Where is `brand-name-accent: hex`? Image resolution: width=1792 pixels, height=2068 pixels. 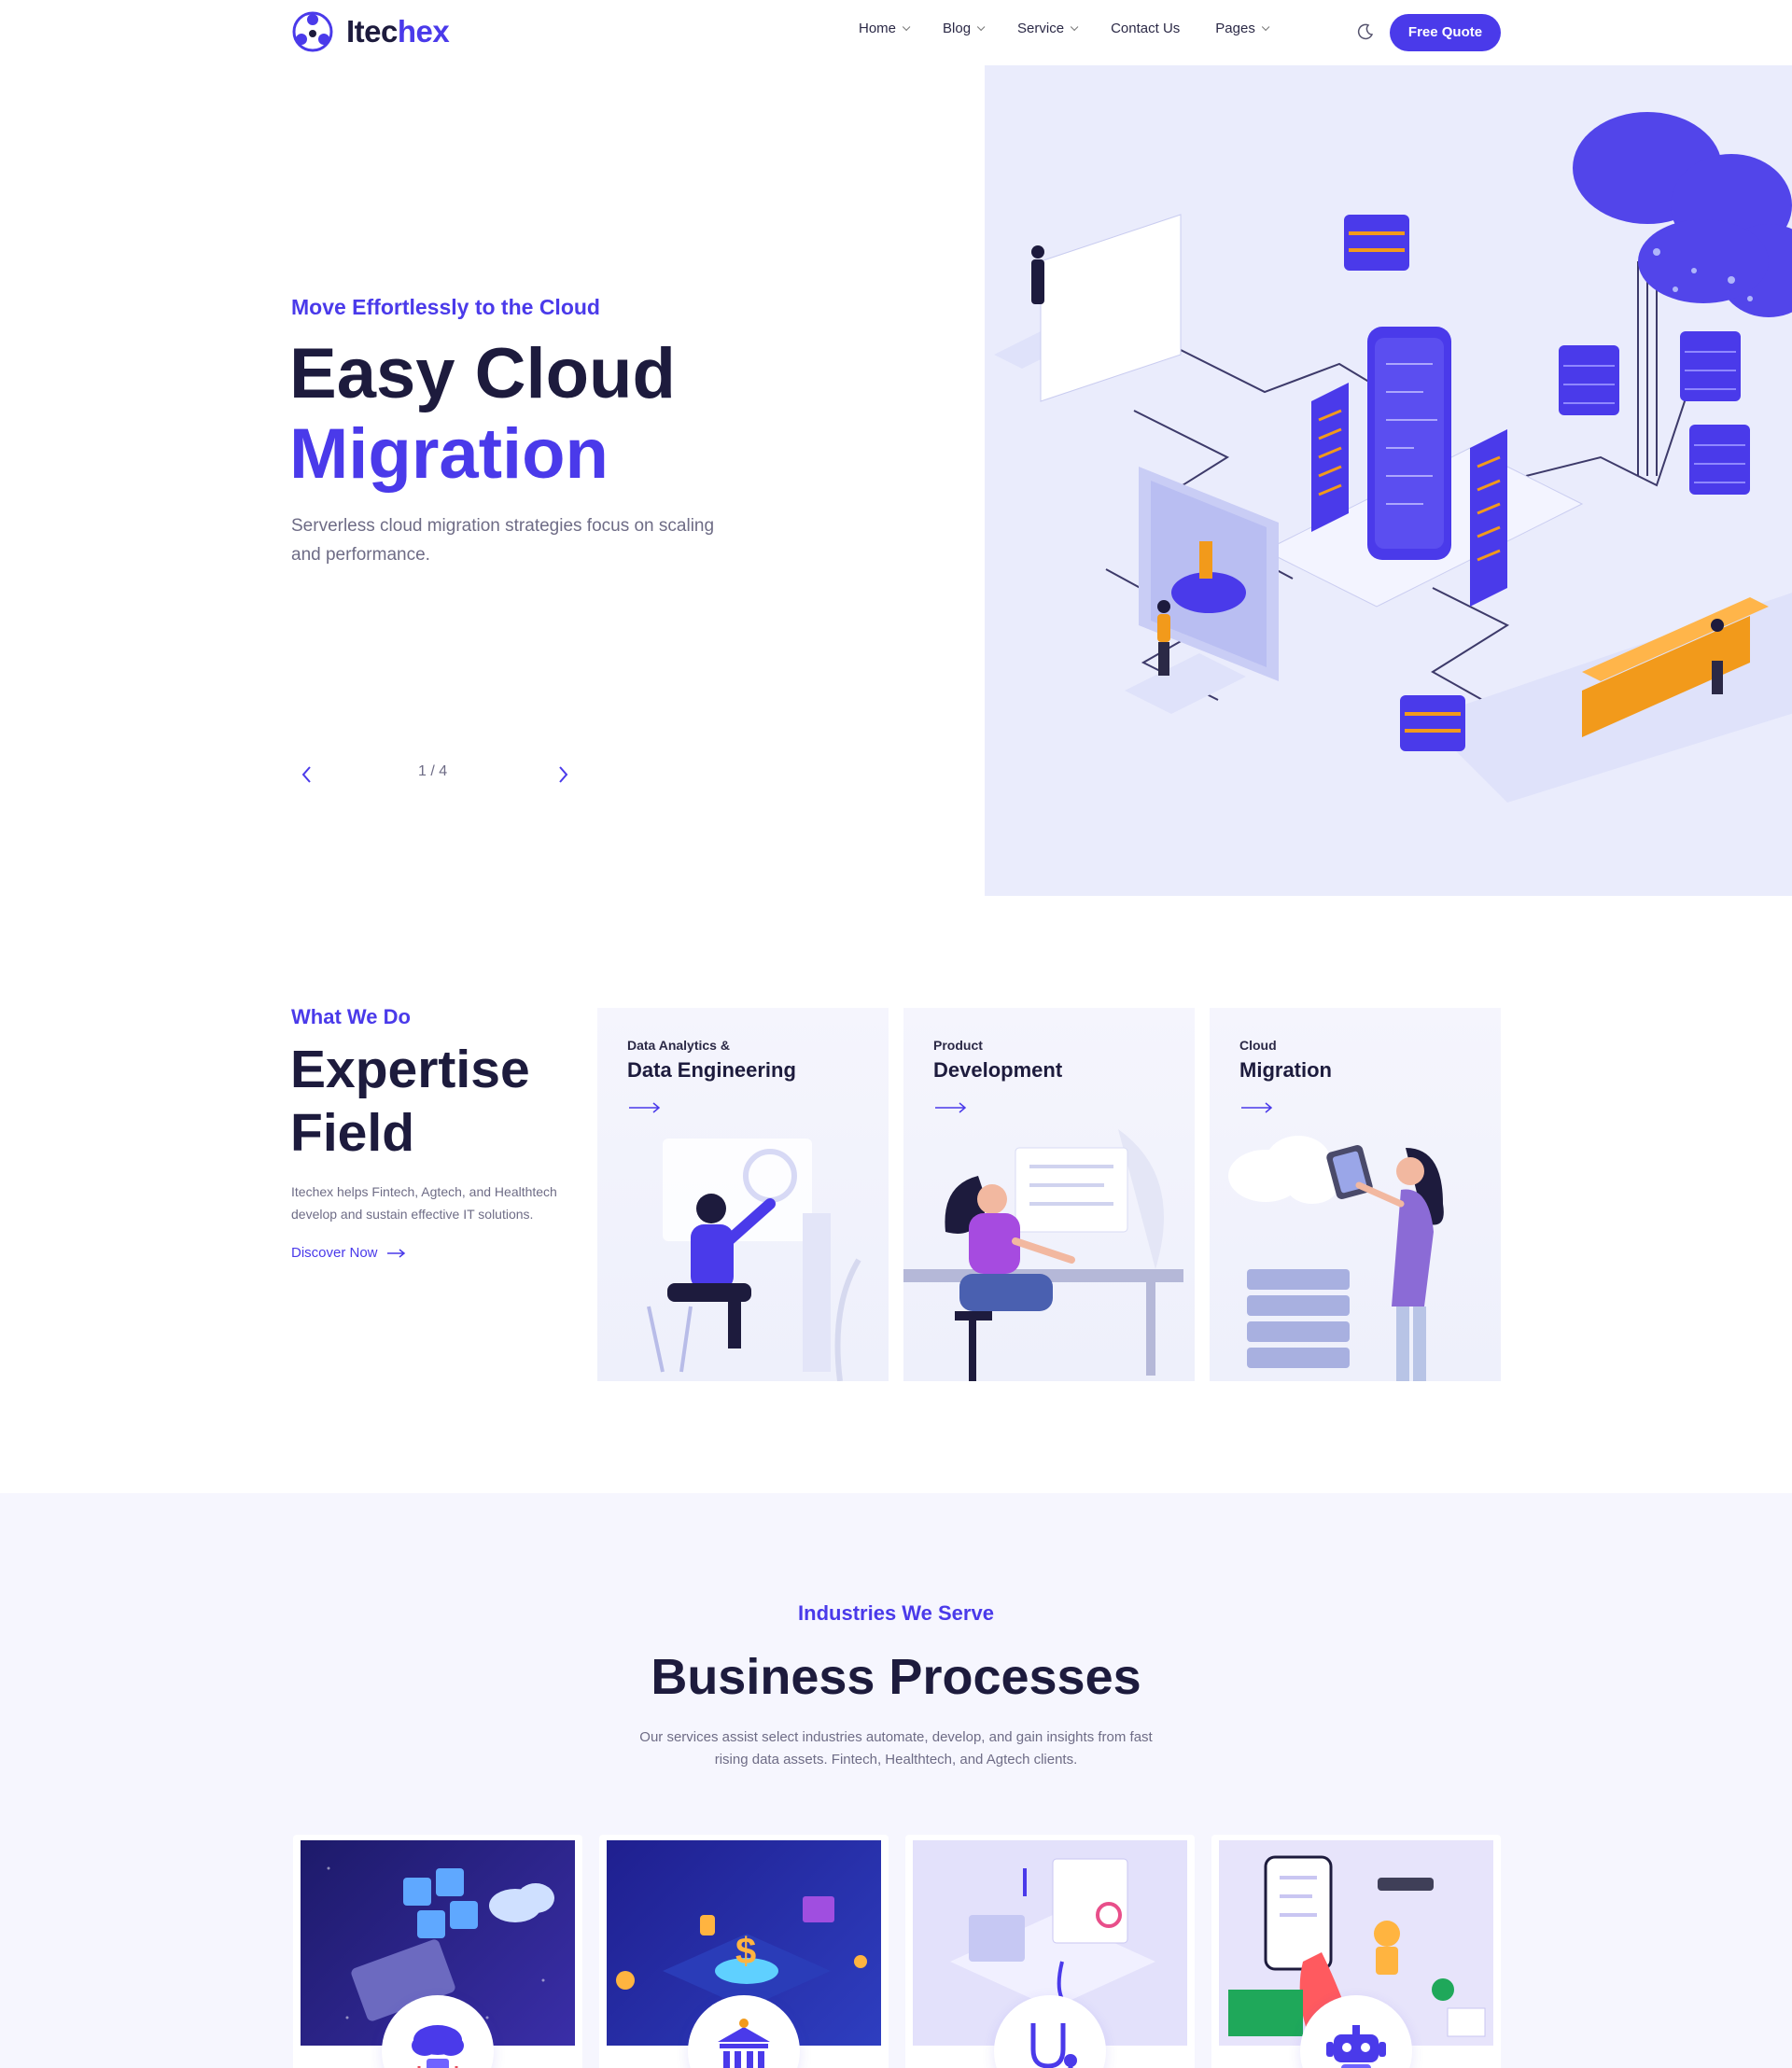
brand-name-accent: hex is located at coordinates (423, 31).